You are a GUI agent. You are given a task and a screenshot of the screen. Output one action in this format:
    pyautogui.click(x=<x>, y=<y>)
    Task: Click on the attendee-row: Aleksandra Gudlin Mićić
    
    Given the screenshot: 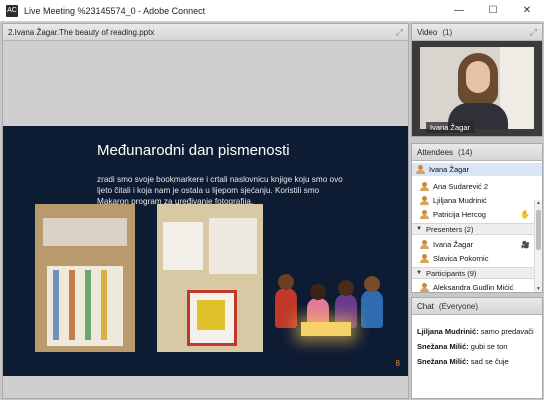 What is the action you would take?
    pyautogui.click(x=473, y=287)
    